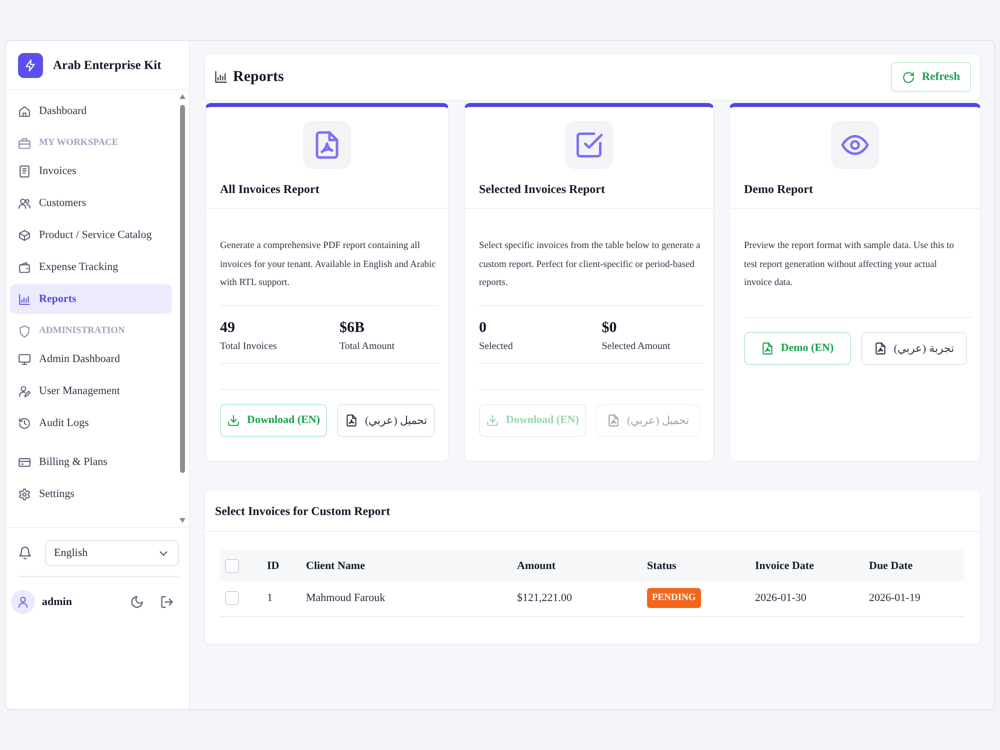 Image resolution: width=1000 pixels, height=750 pixels. Describe the element at coordinates (24, 331) in the screenshot. I see `shield-icon` at that location.